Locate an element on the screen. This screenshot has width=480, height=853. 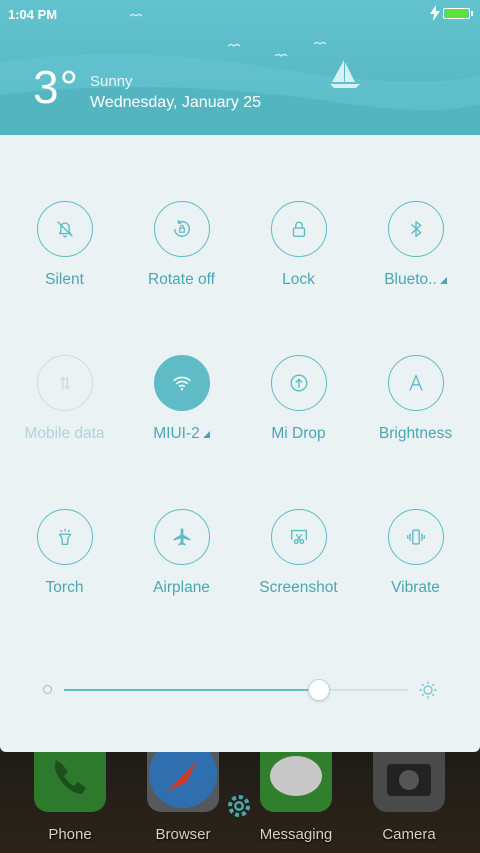
compass-icon is located at coordinates (183, 782).